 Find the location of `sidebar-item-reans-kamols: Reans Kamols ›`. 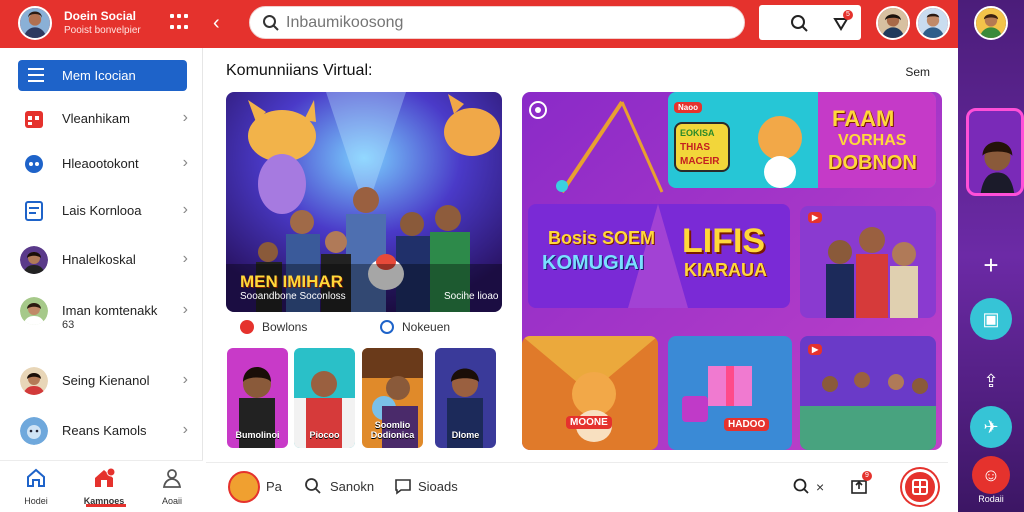

sidebar-item-reans-kamols: Reans Kamols › is located at coordinates (102, 431).